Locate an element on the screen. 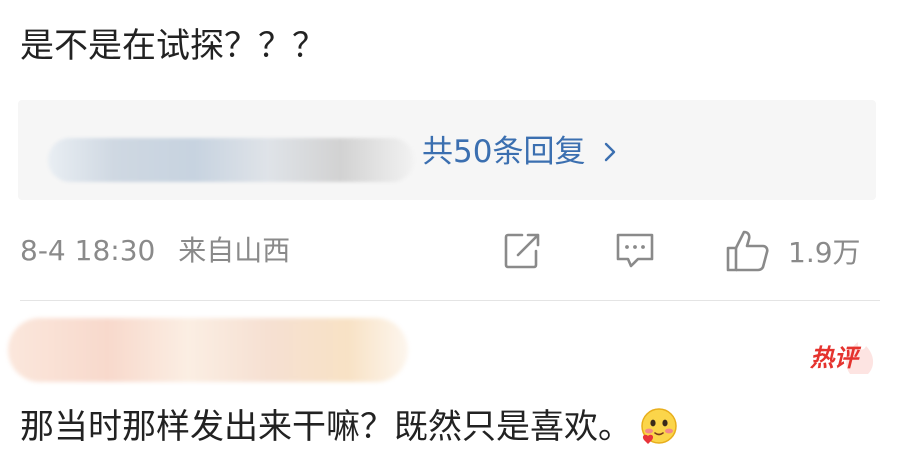 This screenshot has height=476, width=900. thumbs-up-icon is located at coordinates (747, 251).